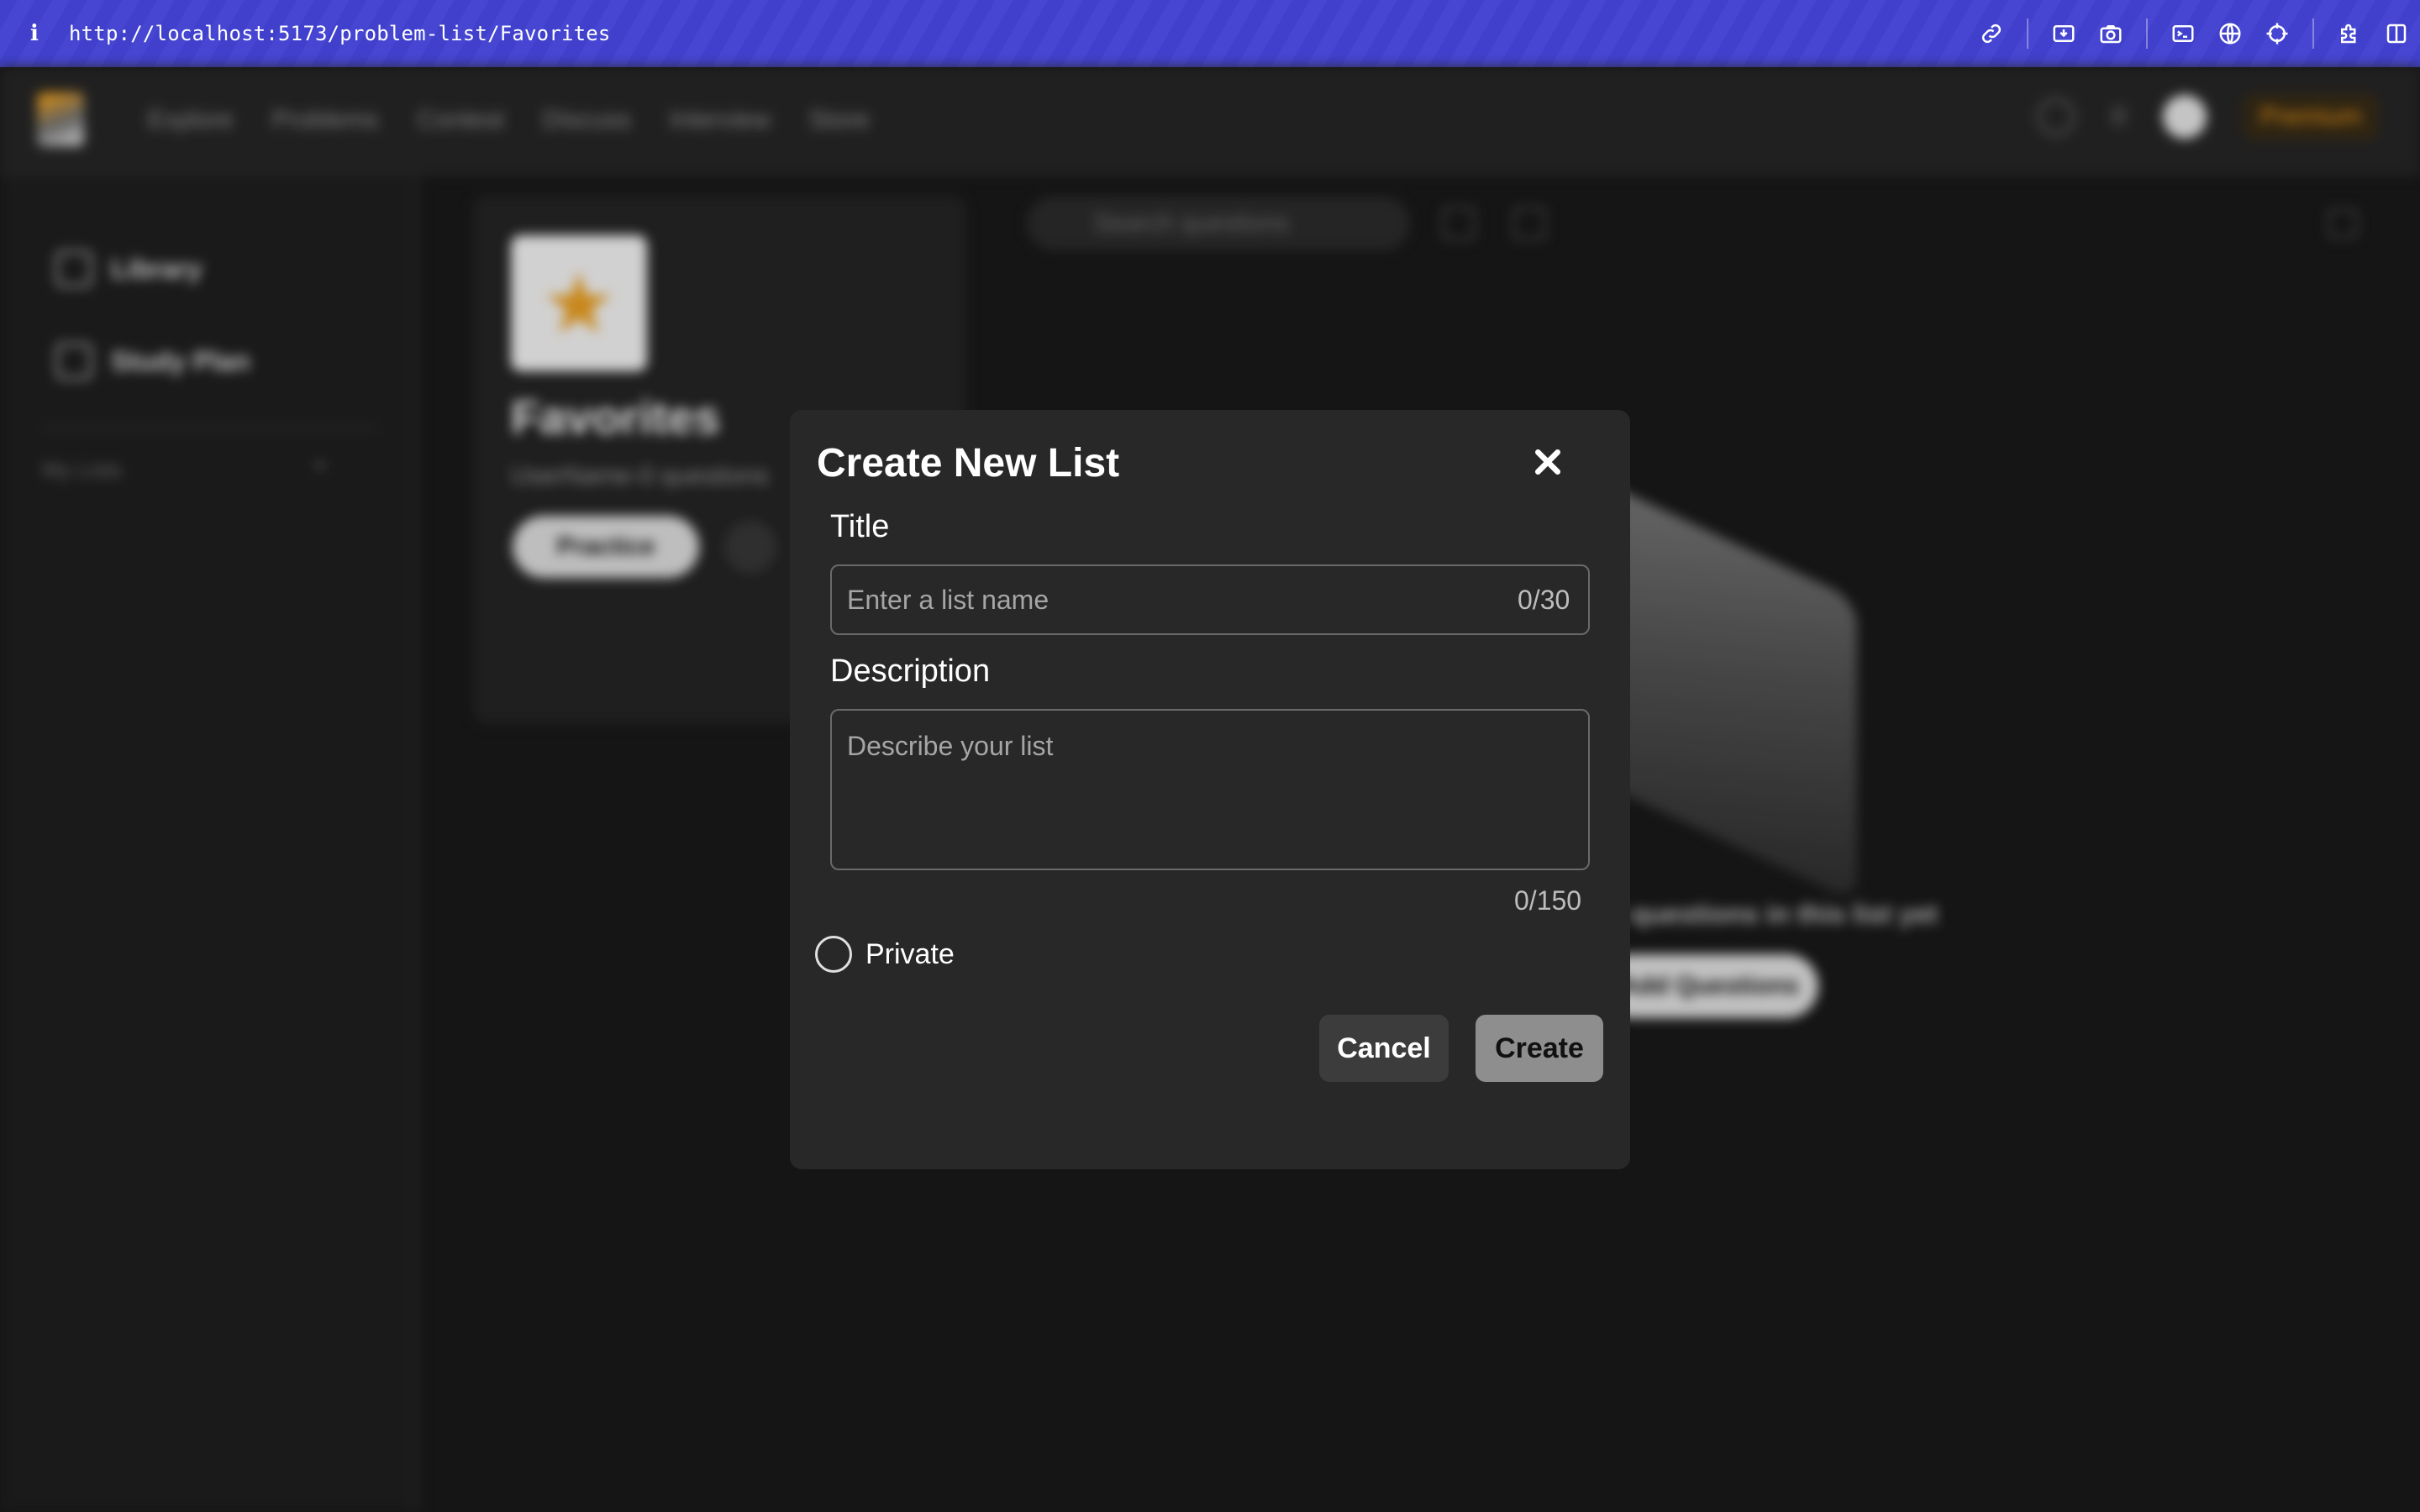 The width and height of the screenshot is (2420, 1512). I want to click on info-icon: i, so click(34, 33).